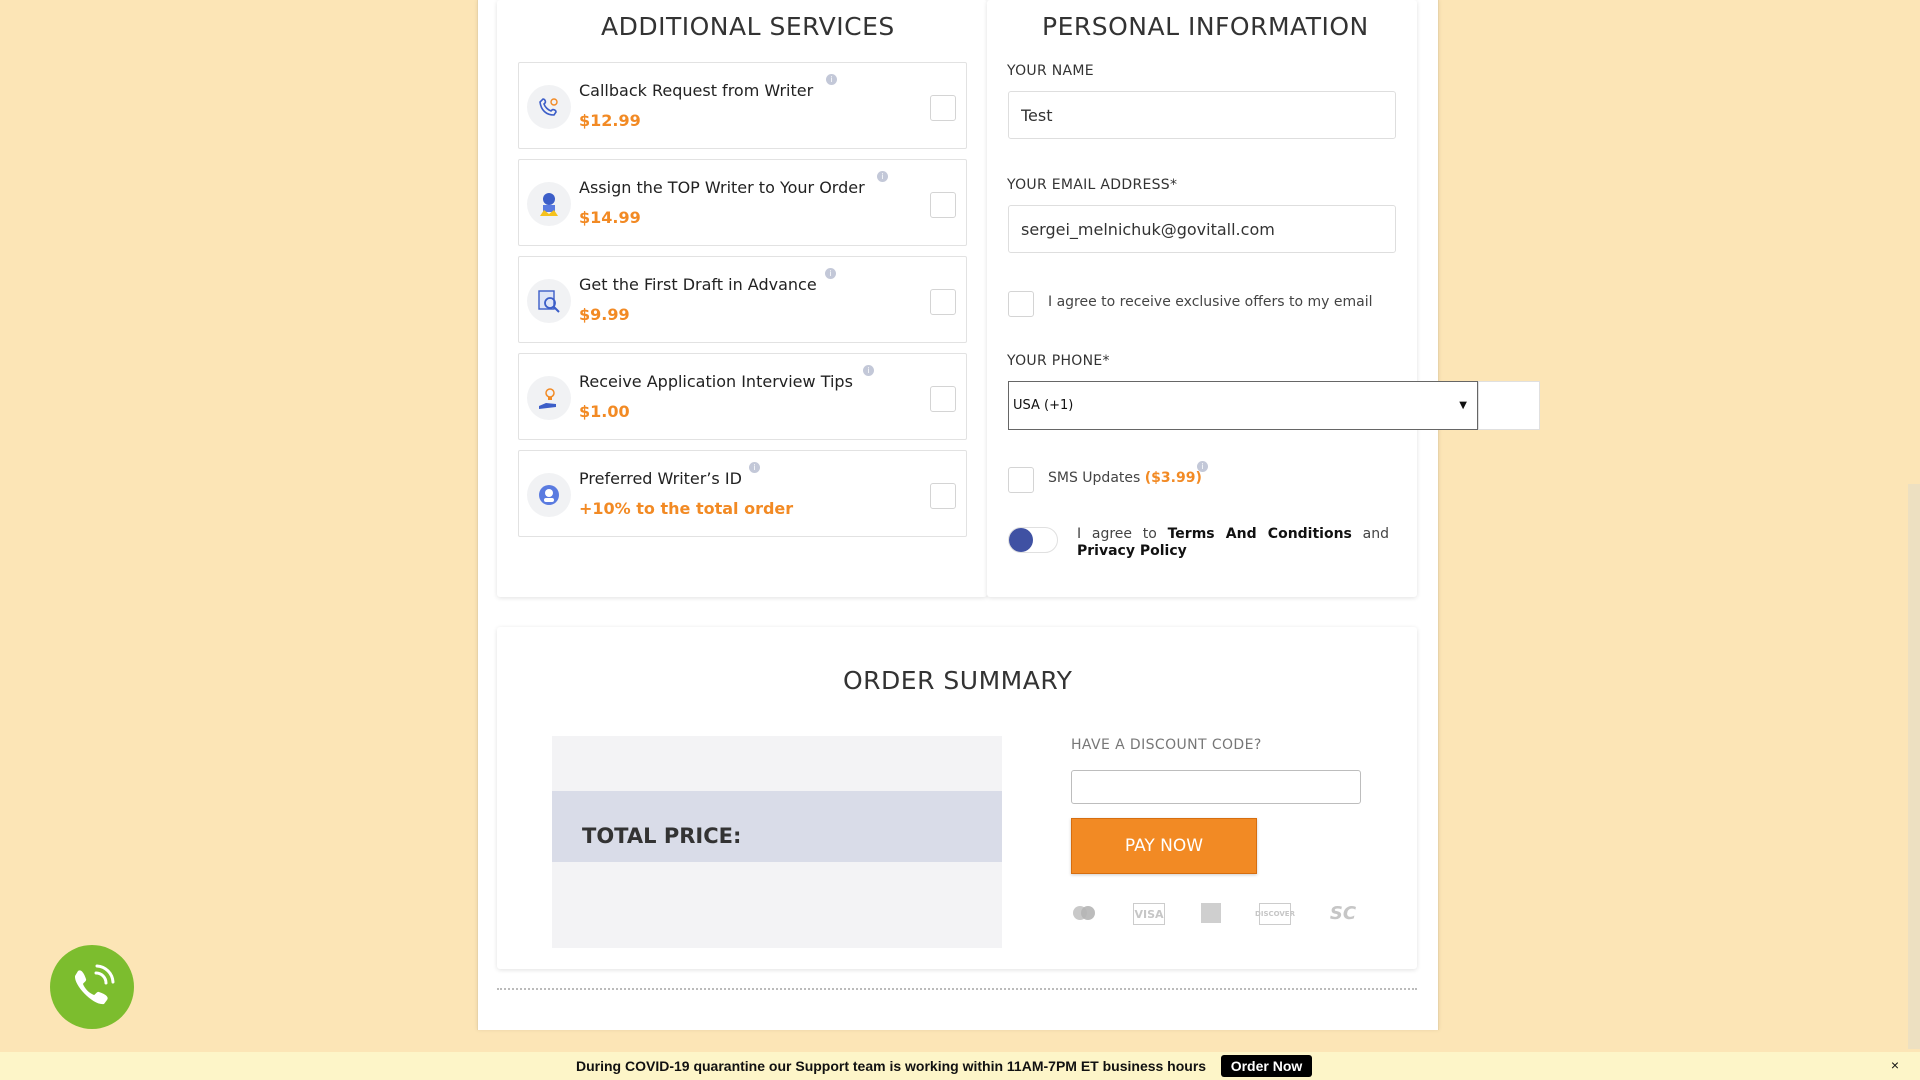  I want to click on sms-updates-label: SMS Updates ($3.99), so click(1125, 478).